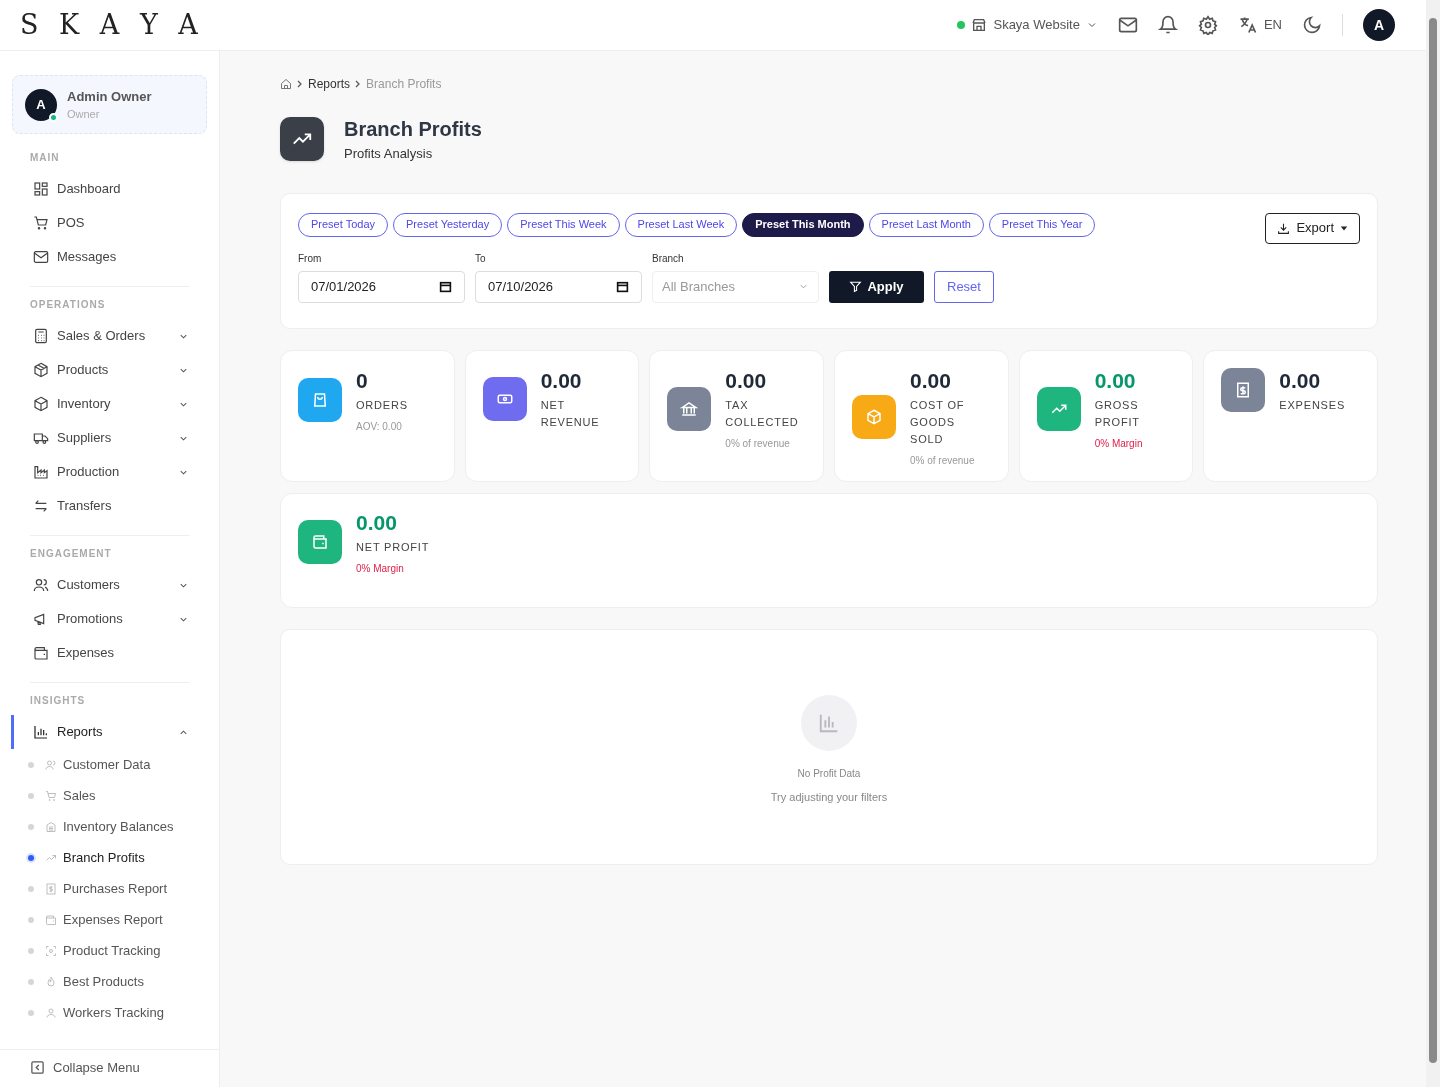 The height and width of the screenshot is (1087, 1440). What do you see at coordinates (1042, 224) in the screenshot?
I see `preset-button: Preset This Year` at bounding box center [1042, 224].